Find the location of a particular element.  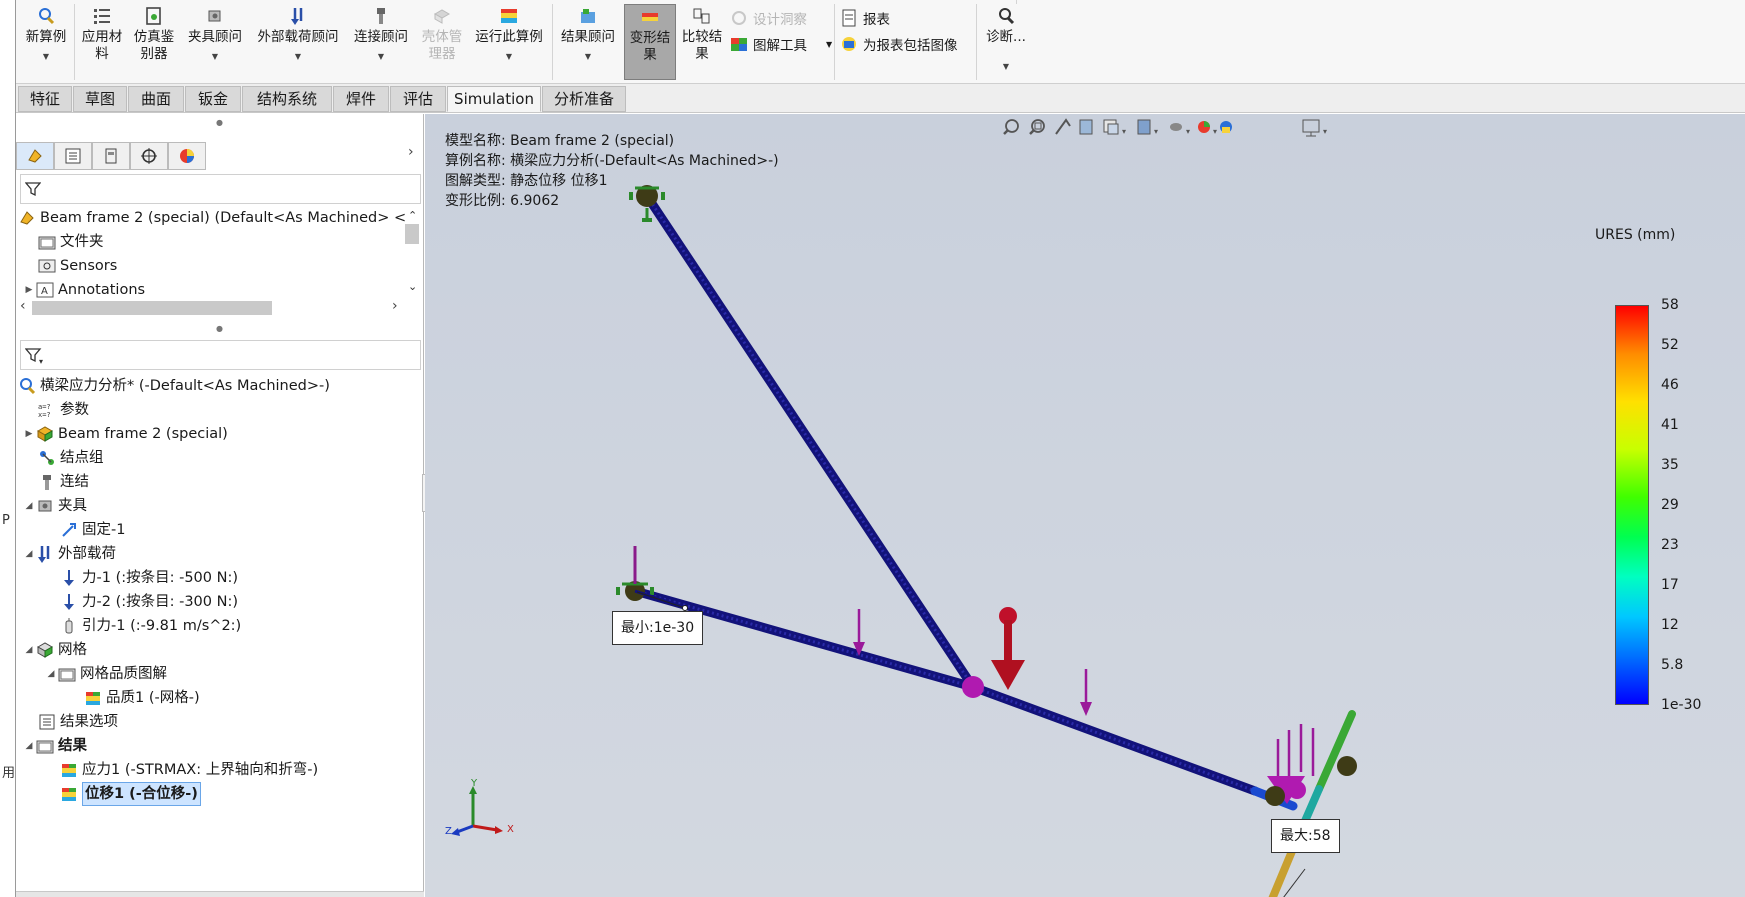

tree-item-annotations: ▶ A Annotations is located at coordinates (84, 290).